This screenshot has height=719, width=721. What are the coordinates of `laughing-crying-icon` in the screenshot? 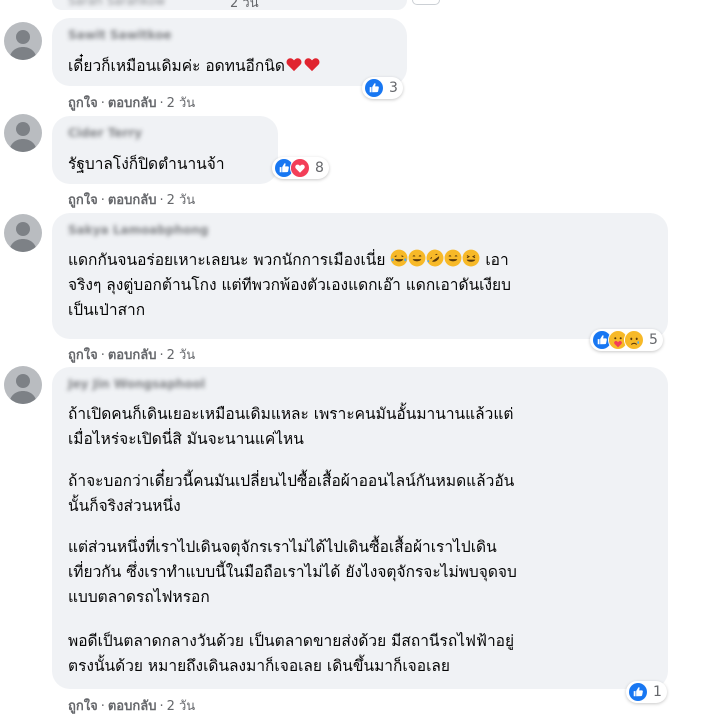 It's located at (399, 258).